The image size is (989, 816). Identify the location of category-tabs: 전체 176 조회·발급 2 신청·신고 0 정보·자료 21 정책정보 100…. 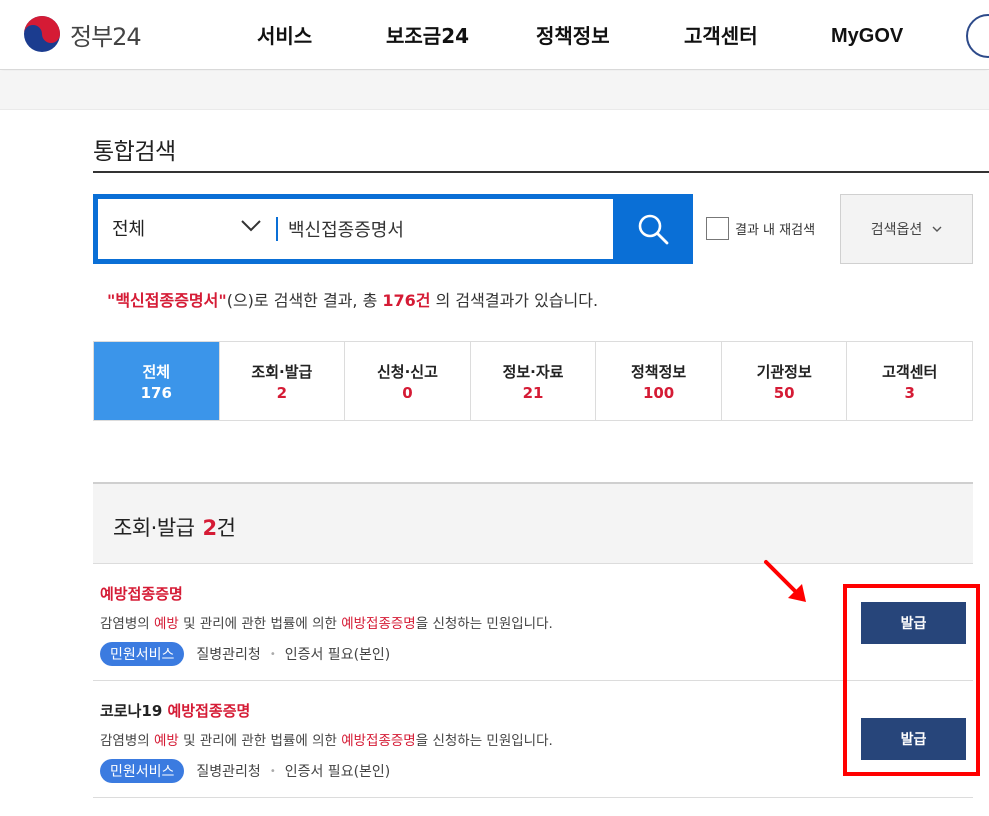
(533, 381).